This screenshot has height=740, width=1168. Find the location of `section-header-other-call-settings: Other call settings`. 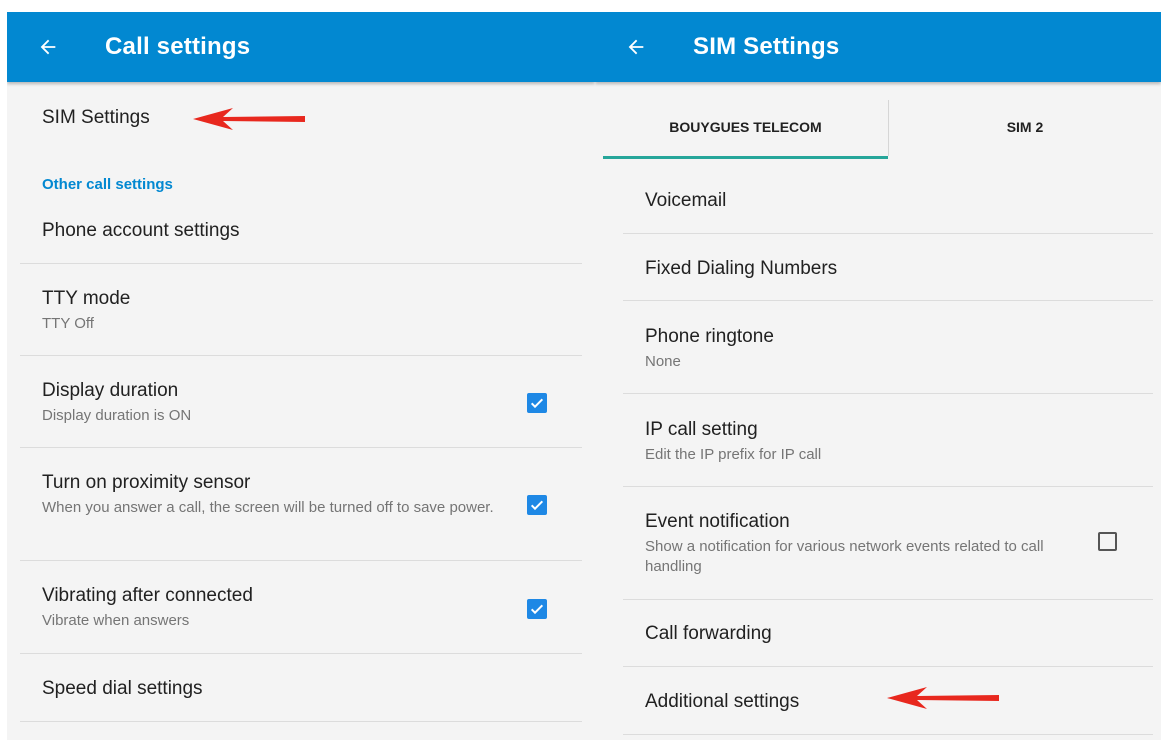

section-header-other-call-settings: Other call settings is located at coordinates (107, 184).